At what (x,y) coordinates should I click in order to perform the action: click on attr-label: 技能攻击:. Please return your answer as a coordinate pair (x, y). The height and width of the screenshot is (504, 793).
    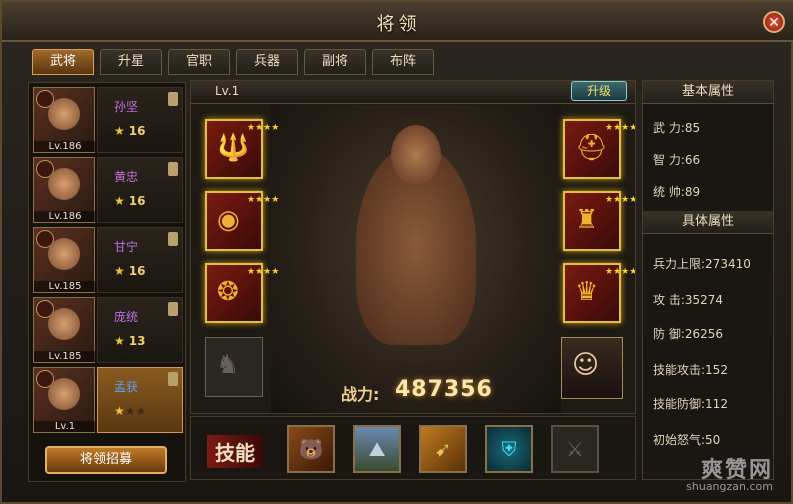
    Looking at the image, I should click on (679, 370).